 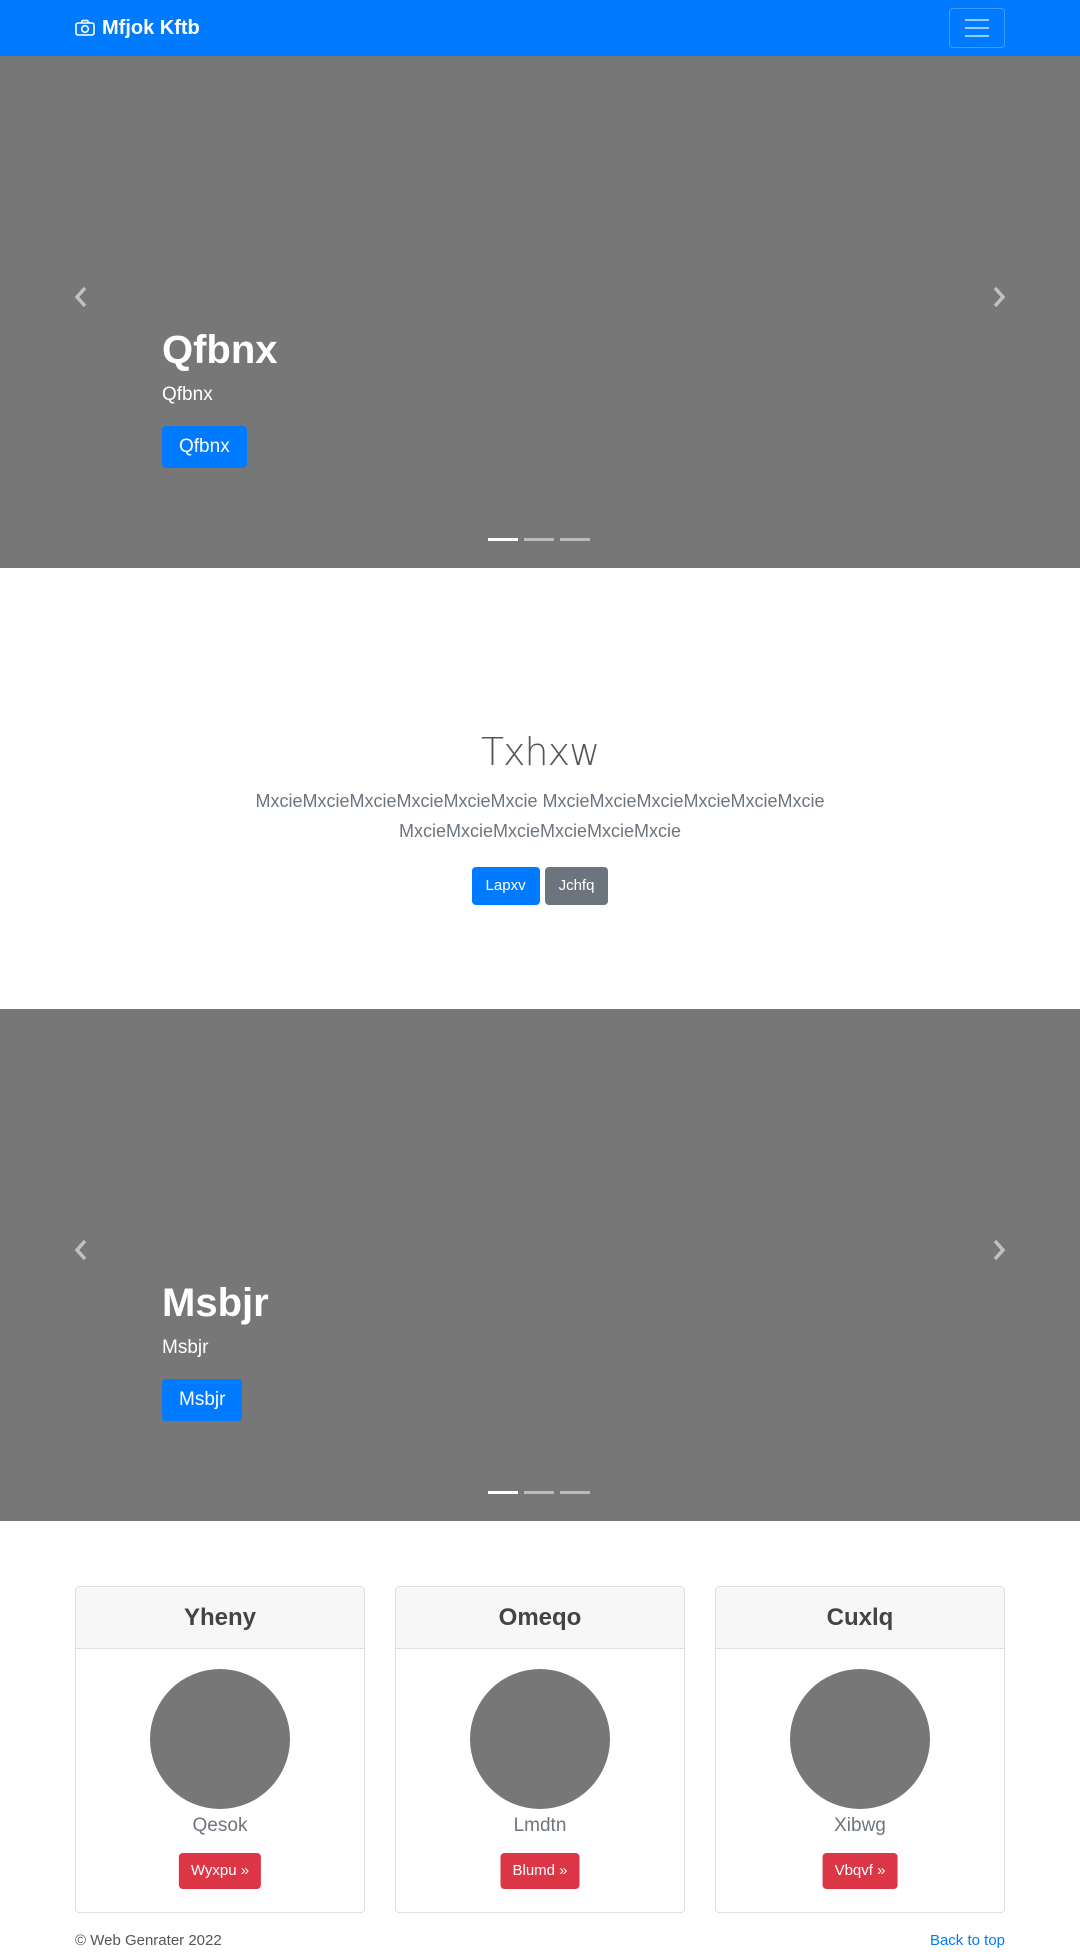 What do you see at coordinates (204, 447) in the screenshot?
I see `carousel-cta-button: Qfbnx` at bounding box center [204, 447].